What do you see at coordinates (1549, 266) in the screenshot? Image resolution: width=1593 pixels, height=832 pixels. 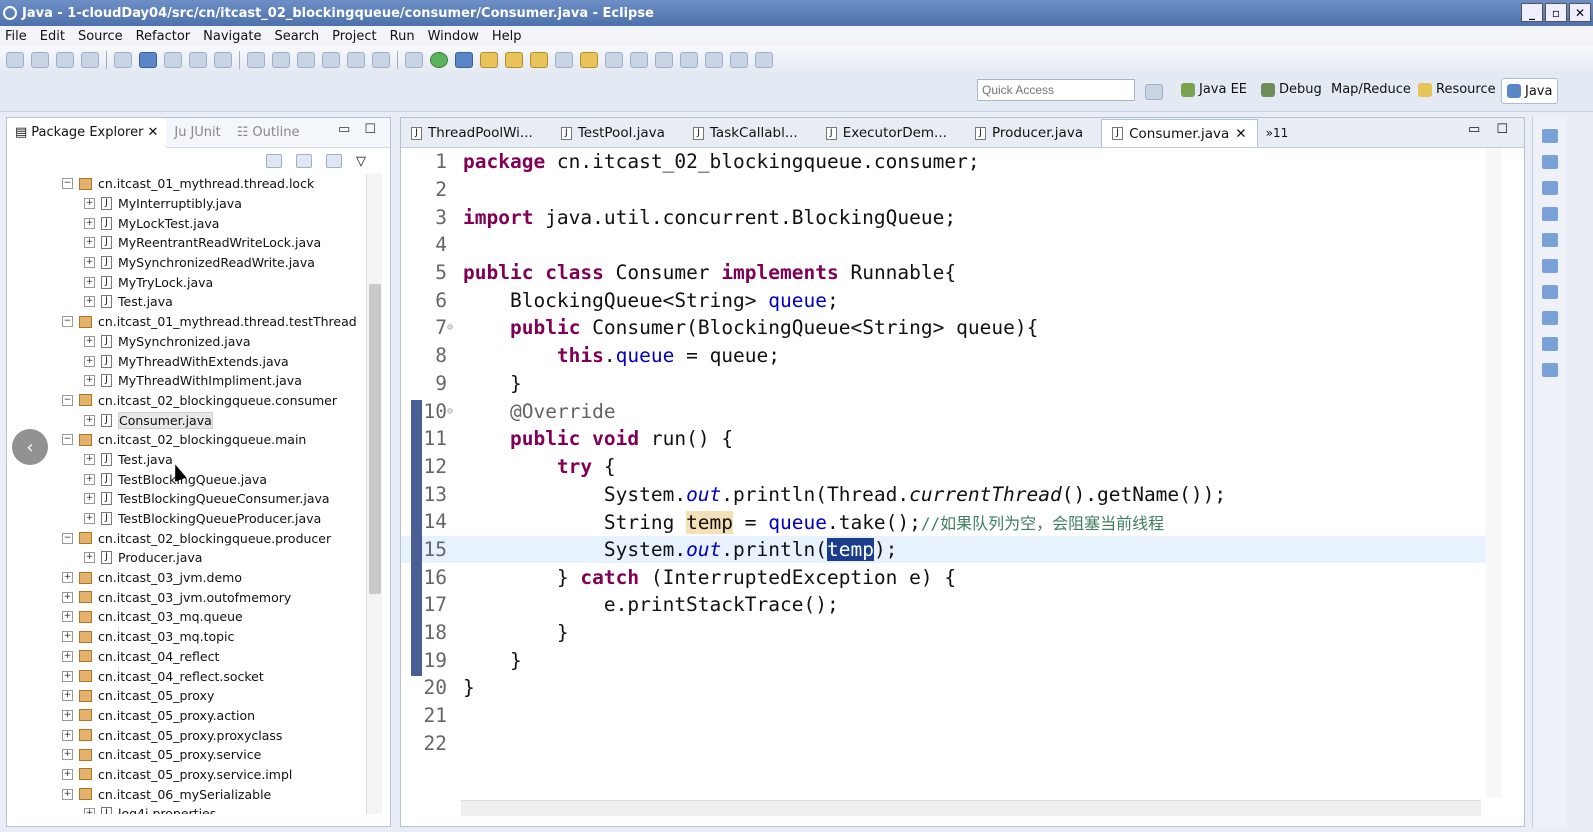 I see `console-icon` at bounding box center [1549, 266].